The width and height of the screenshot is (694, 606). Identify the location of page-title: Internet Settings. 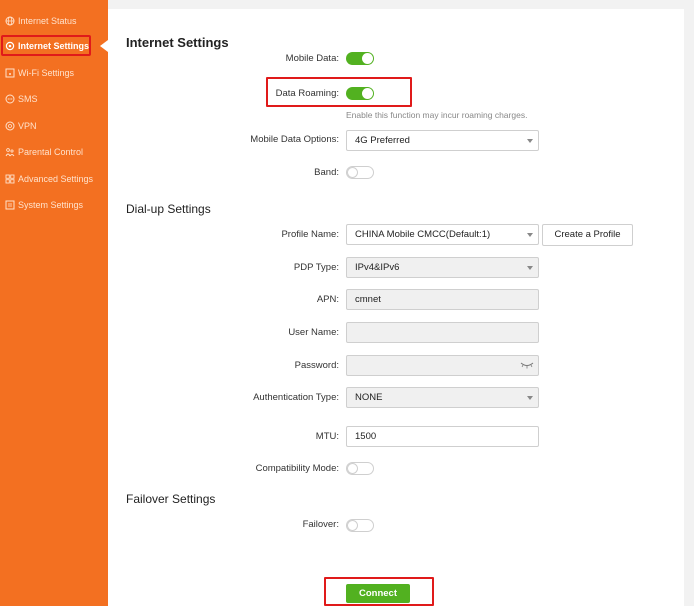
(177, 42).